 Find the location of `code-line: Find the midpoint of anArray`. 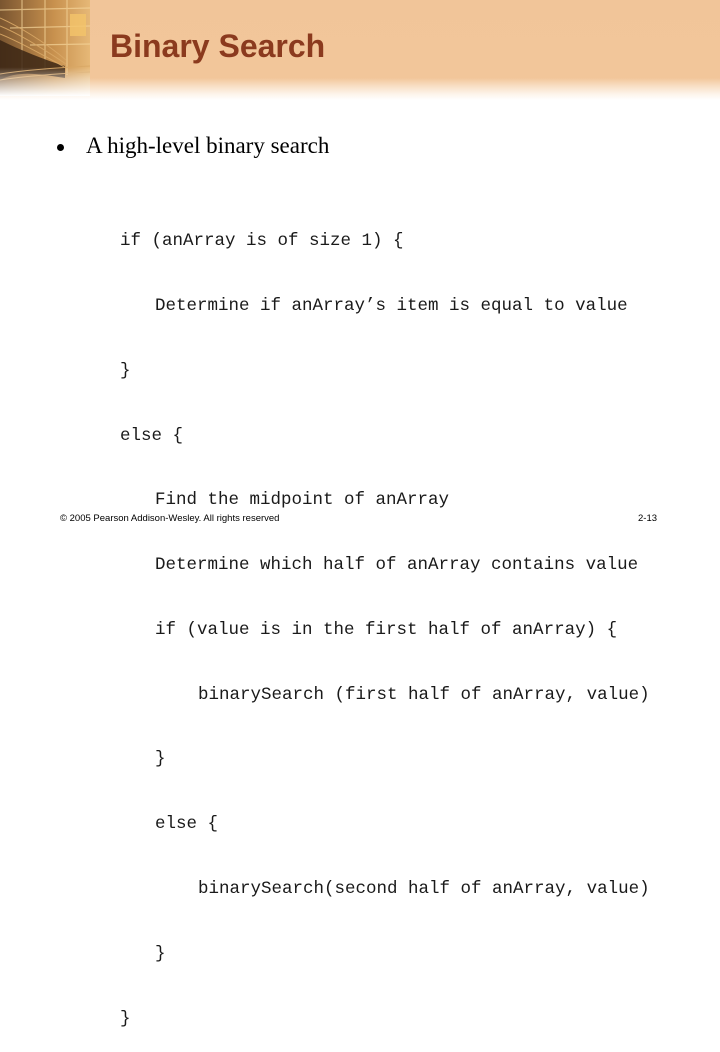

code-line: Find the midpoint of anArray is located at coordinates (385, 501).